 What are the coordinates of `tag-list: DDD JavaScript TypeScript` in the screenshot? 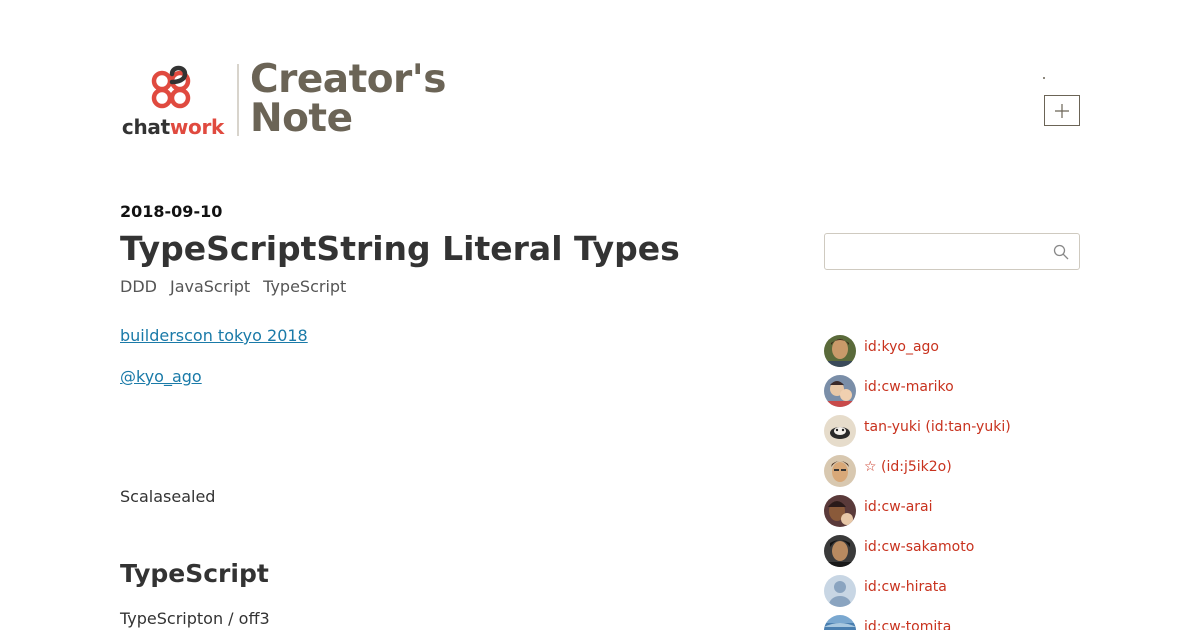 It's located at (430, 287).